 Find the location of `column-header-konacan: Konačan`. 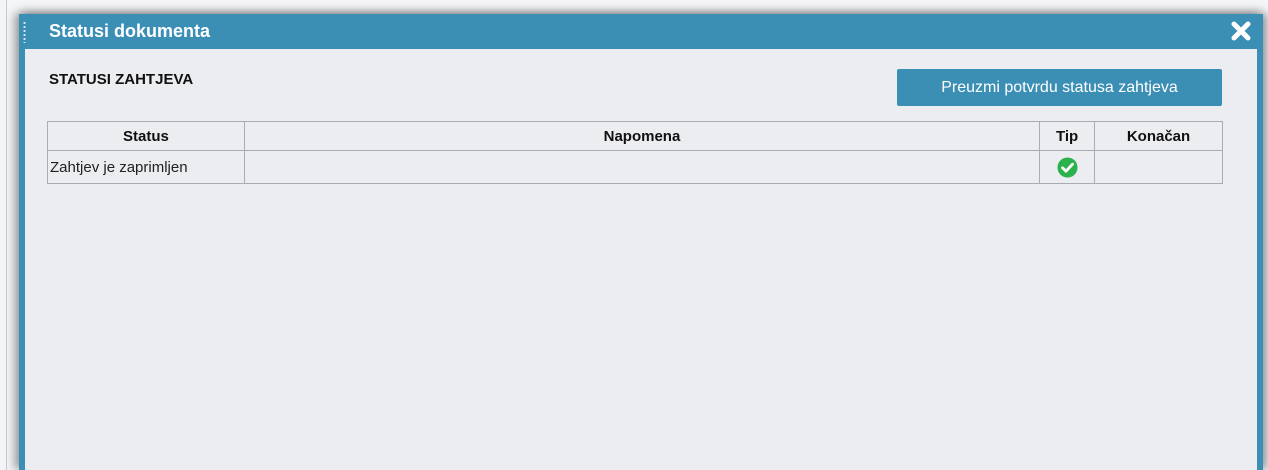

column-header-konacan: Konačan is located at coordinates (1158, 136).